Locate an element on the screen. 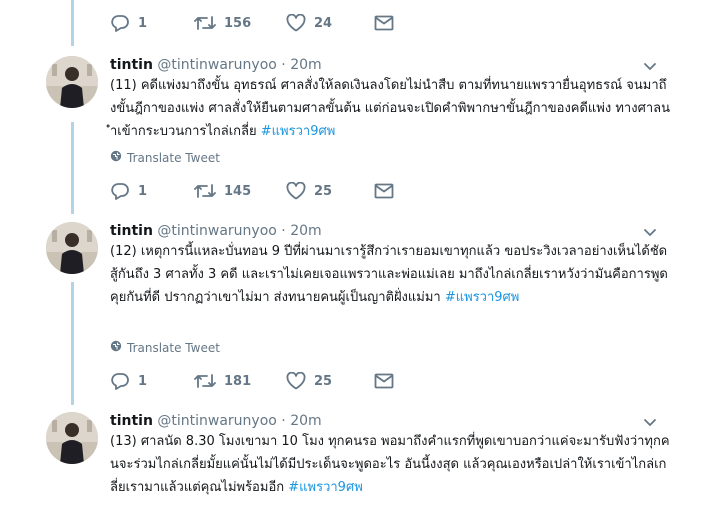 The width and height of the screenshot is (706, 507). like-count: 24 is located at coordinates (323, 23).